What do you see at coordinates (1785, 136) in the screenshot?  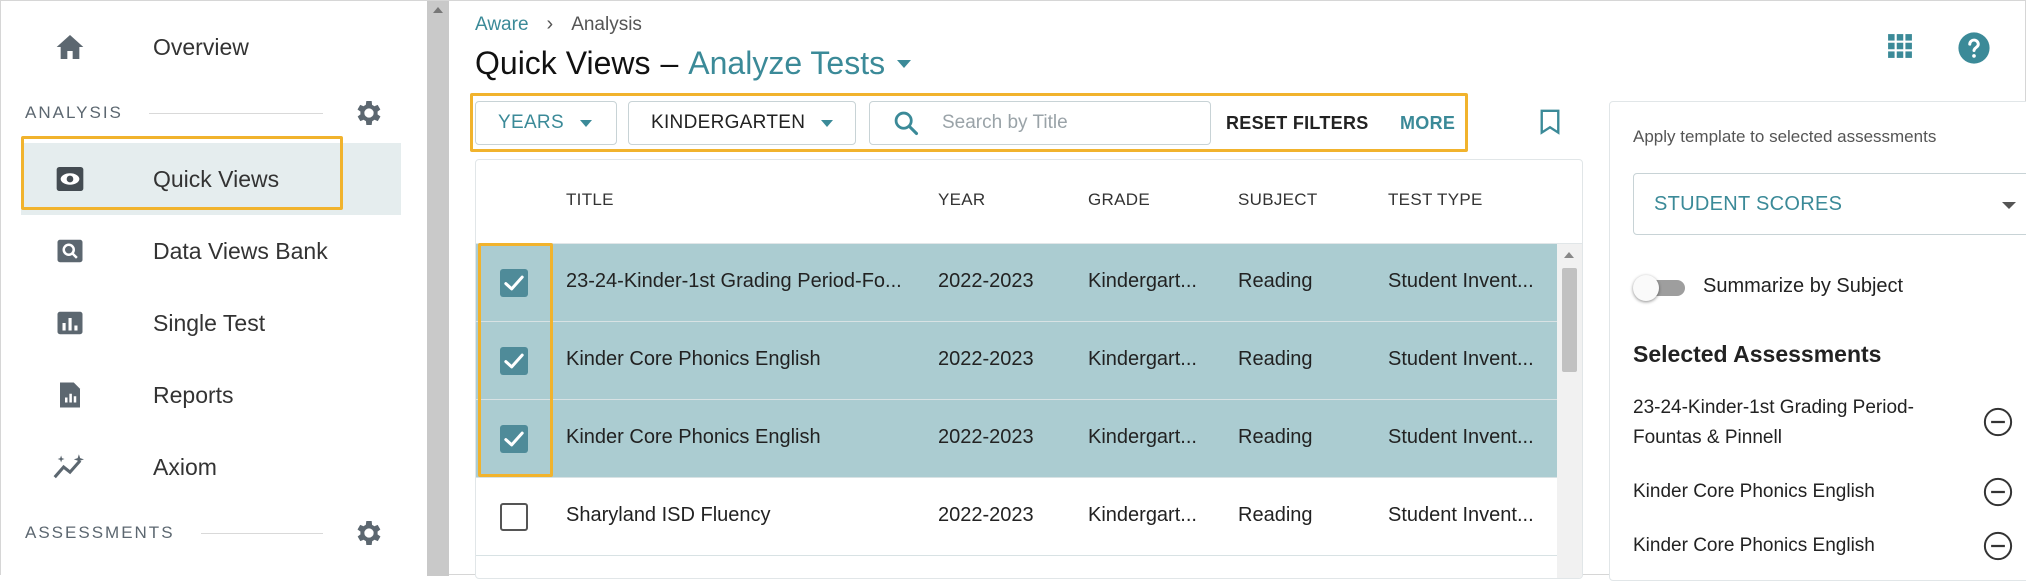 I see `apply-template-label: Apply template to selected assessments` at bounding box center [1785, 136].